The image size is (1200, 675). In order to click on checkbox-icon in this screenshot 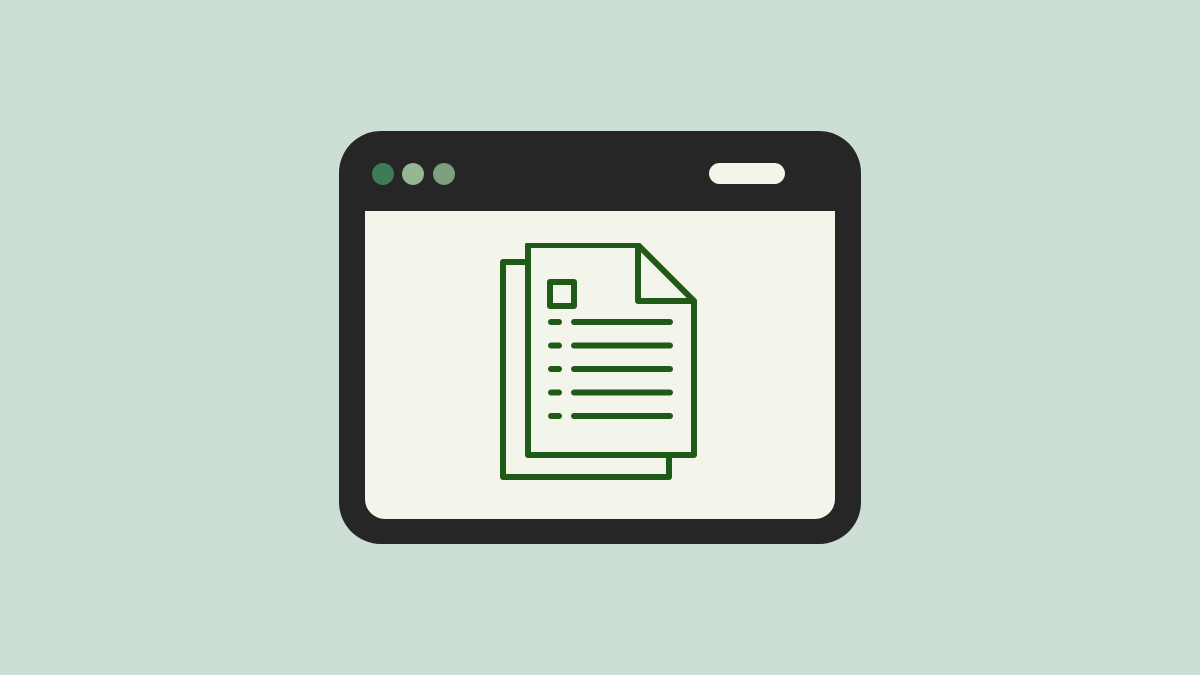, I will do `click(562, 294)`.